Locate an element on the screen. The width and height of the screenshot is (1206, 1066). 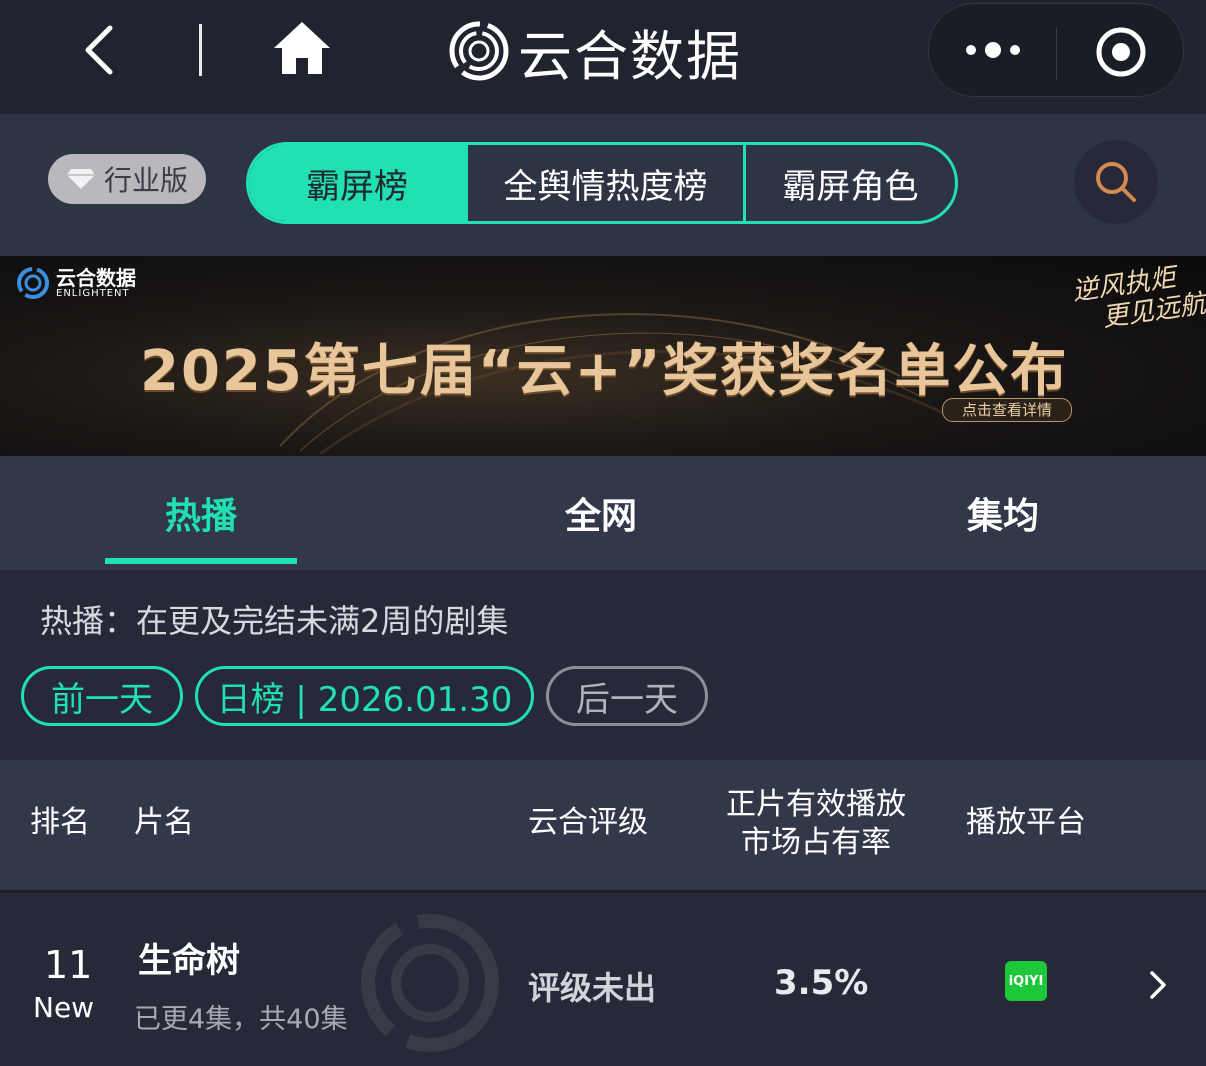
header-share: 正片有效播放 市场占有率 is located at coordinates (816, 824).